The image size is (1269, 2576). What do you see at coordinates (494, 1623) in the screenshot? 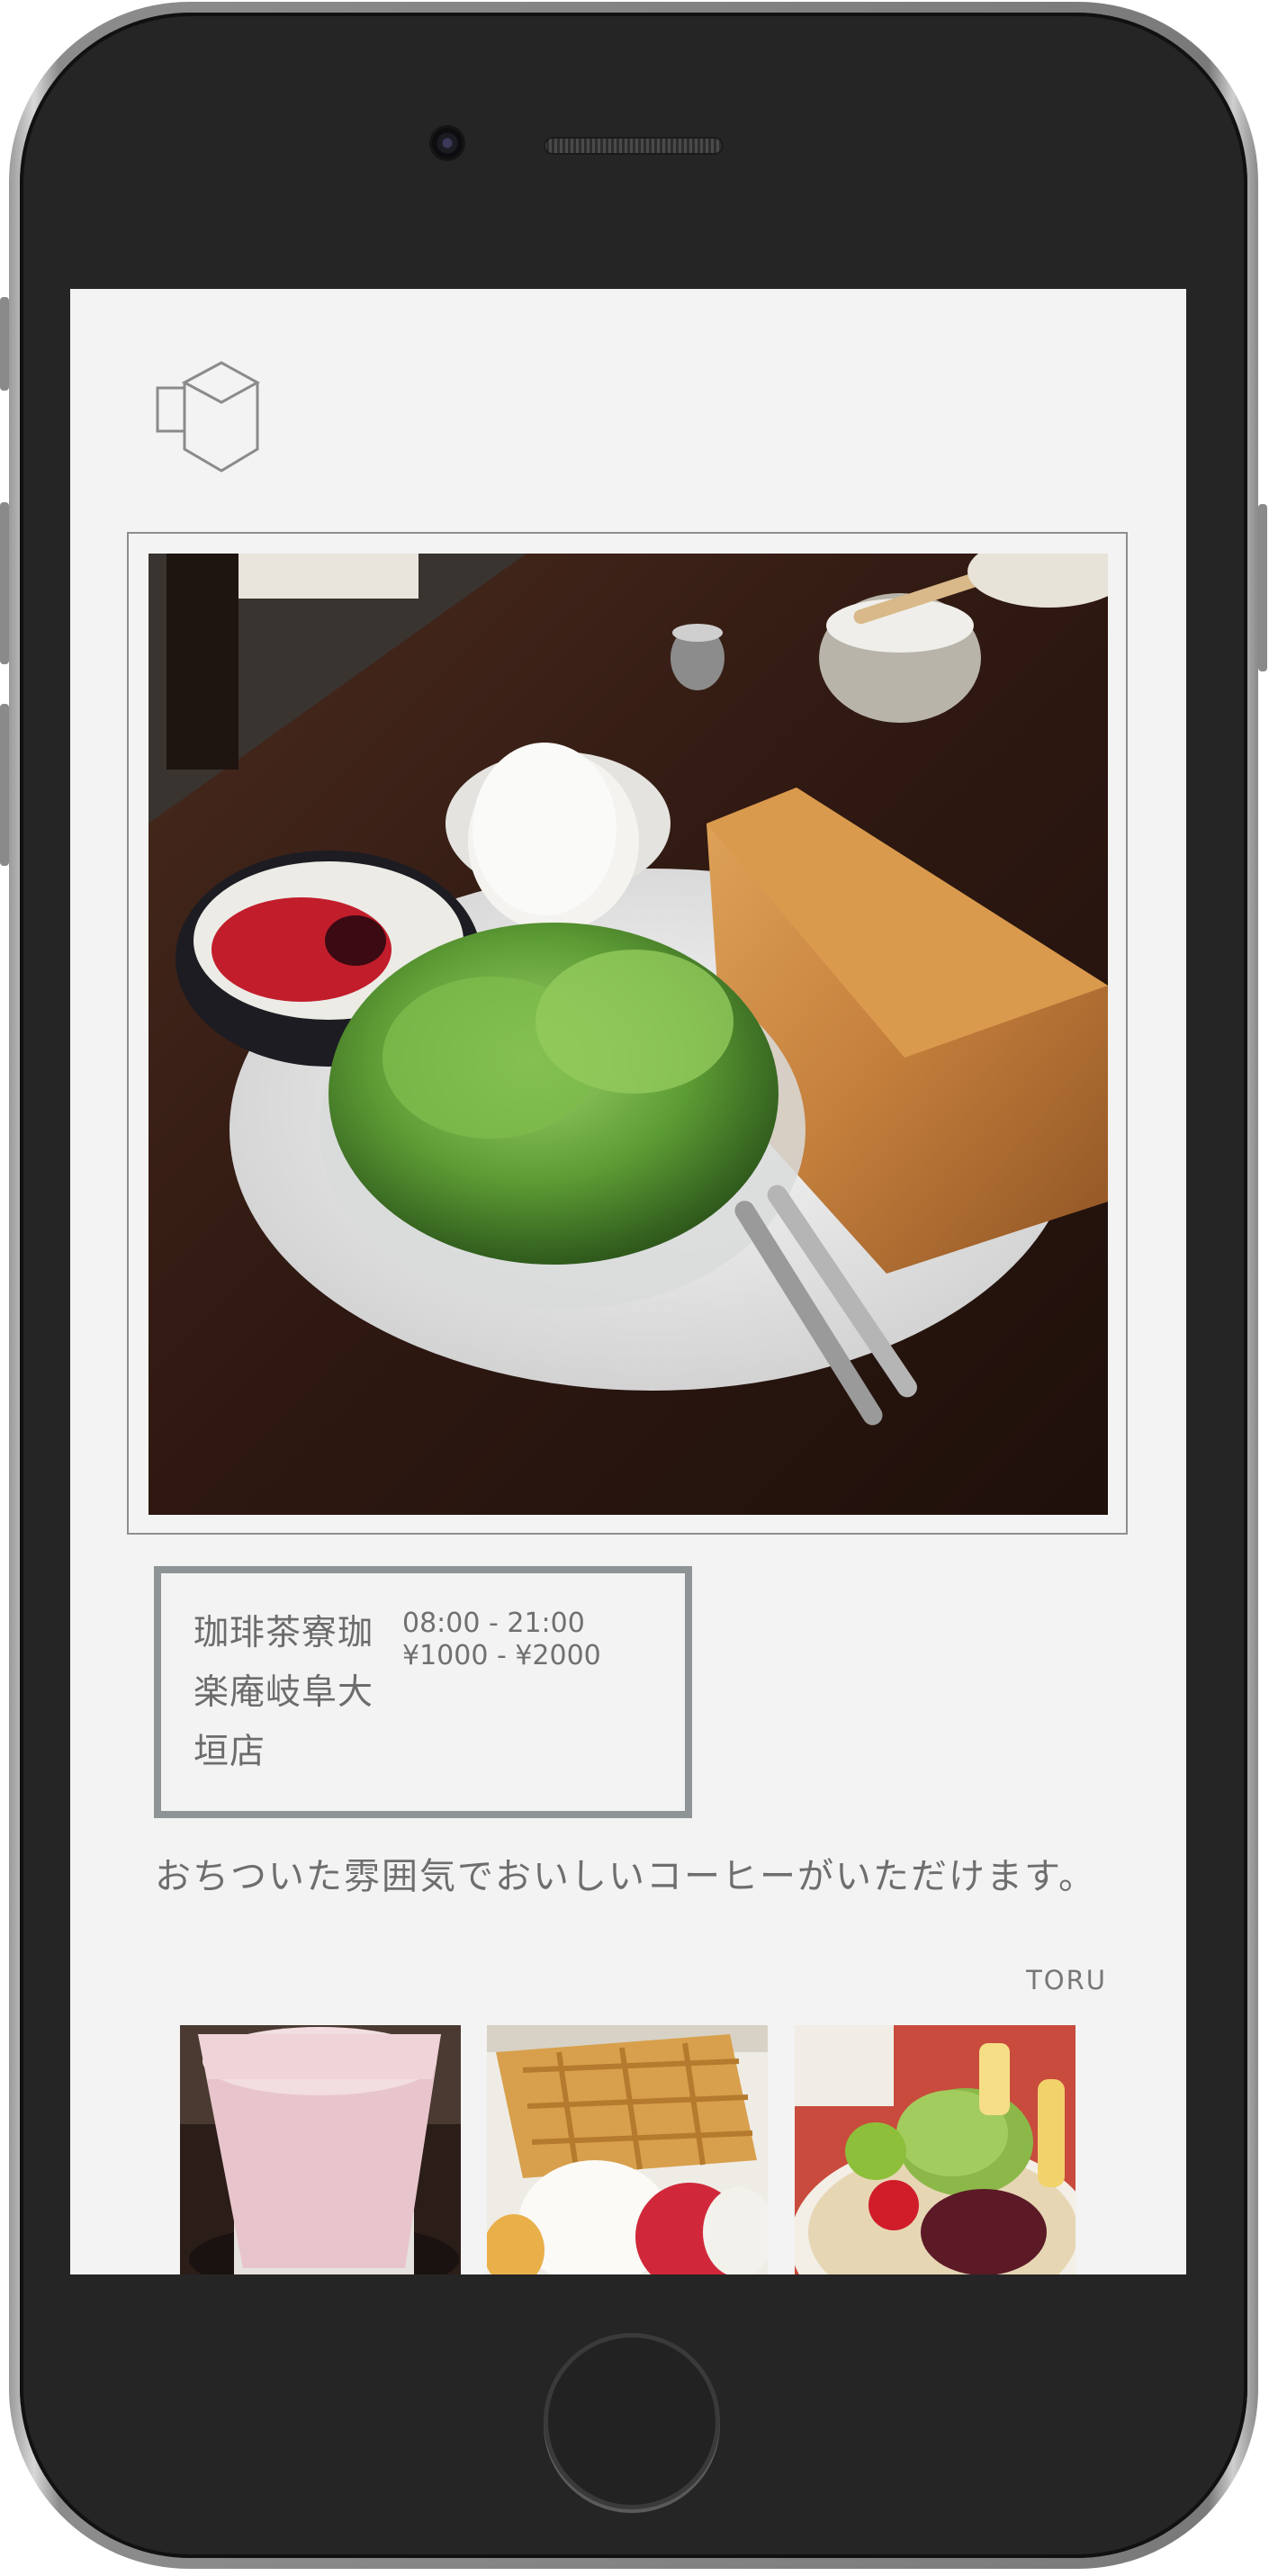
I see `shop-hours: 08:00 - 21:00` at bounding box center [494, 1623].